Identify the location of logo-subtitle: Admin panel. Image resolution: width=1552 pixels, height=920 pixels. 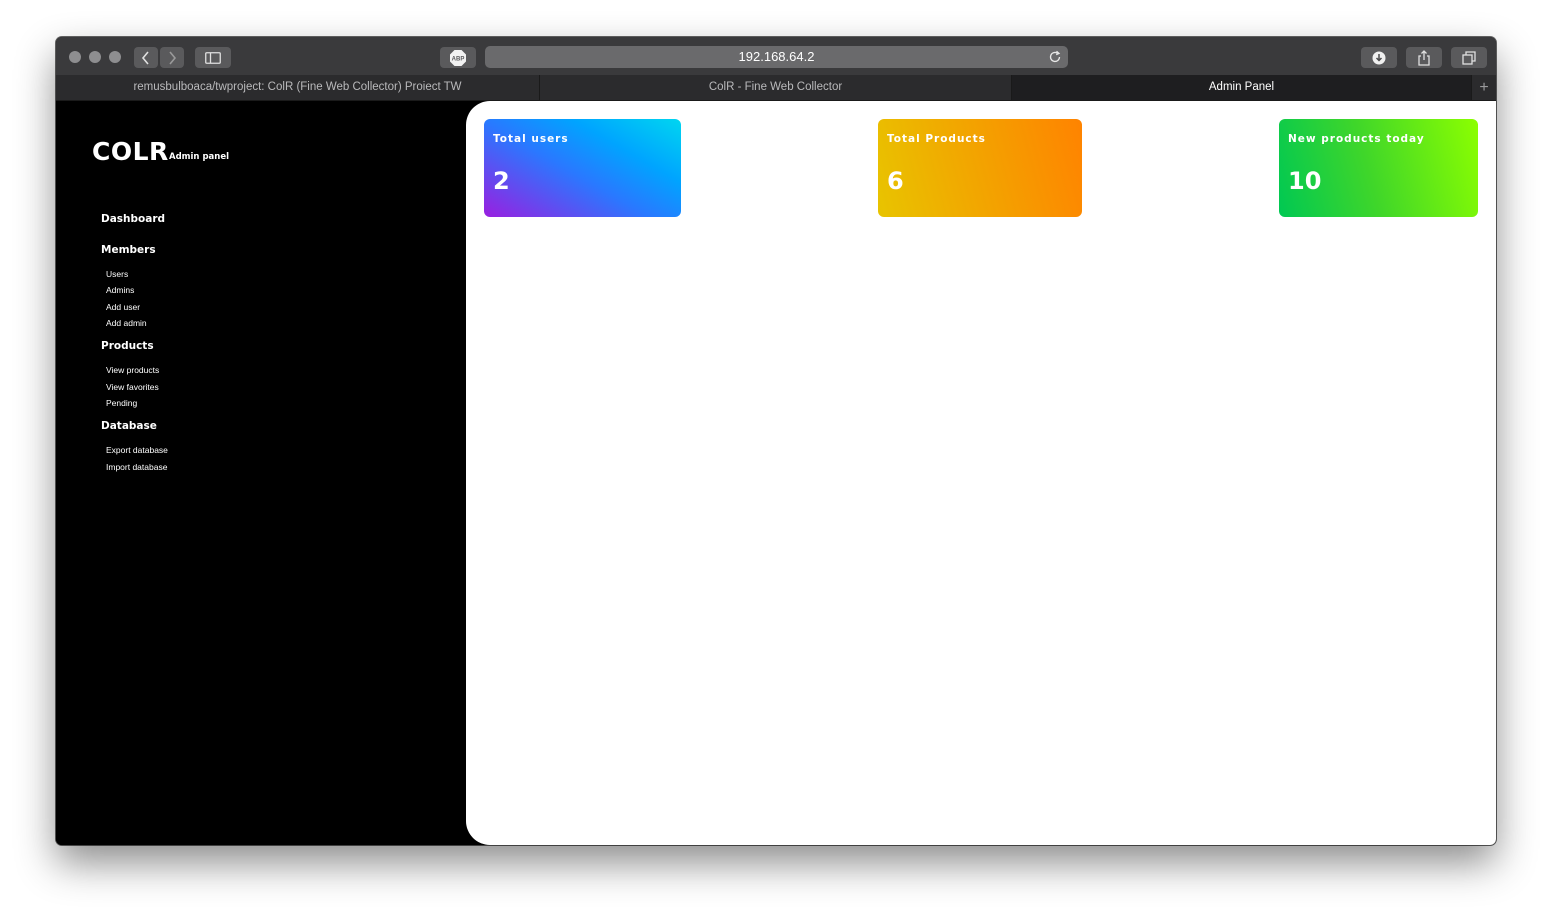
(199, 157).